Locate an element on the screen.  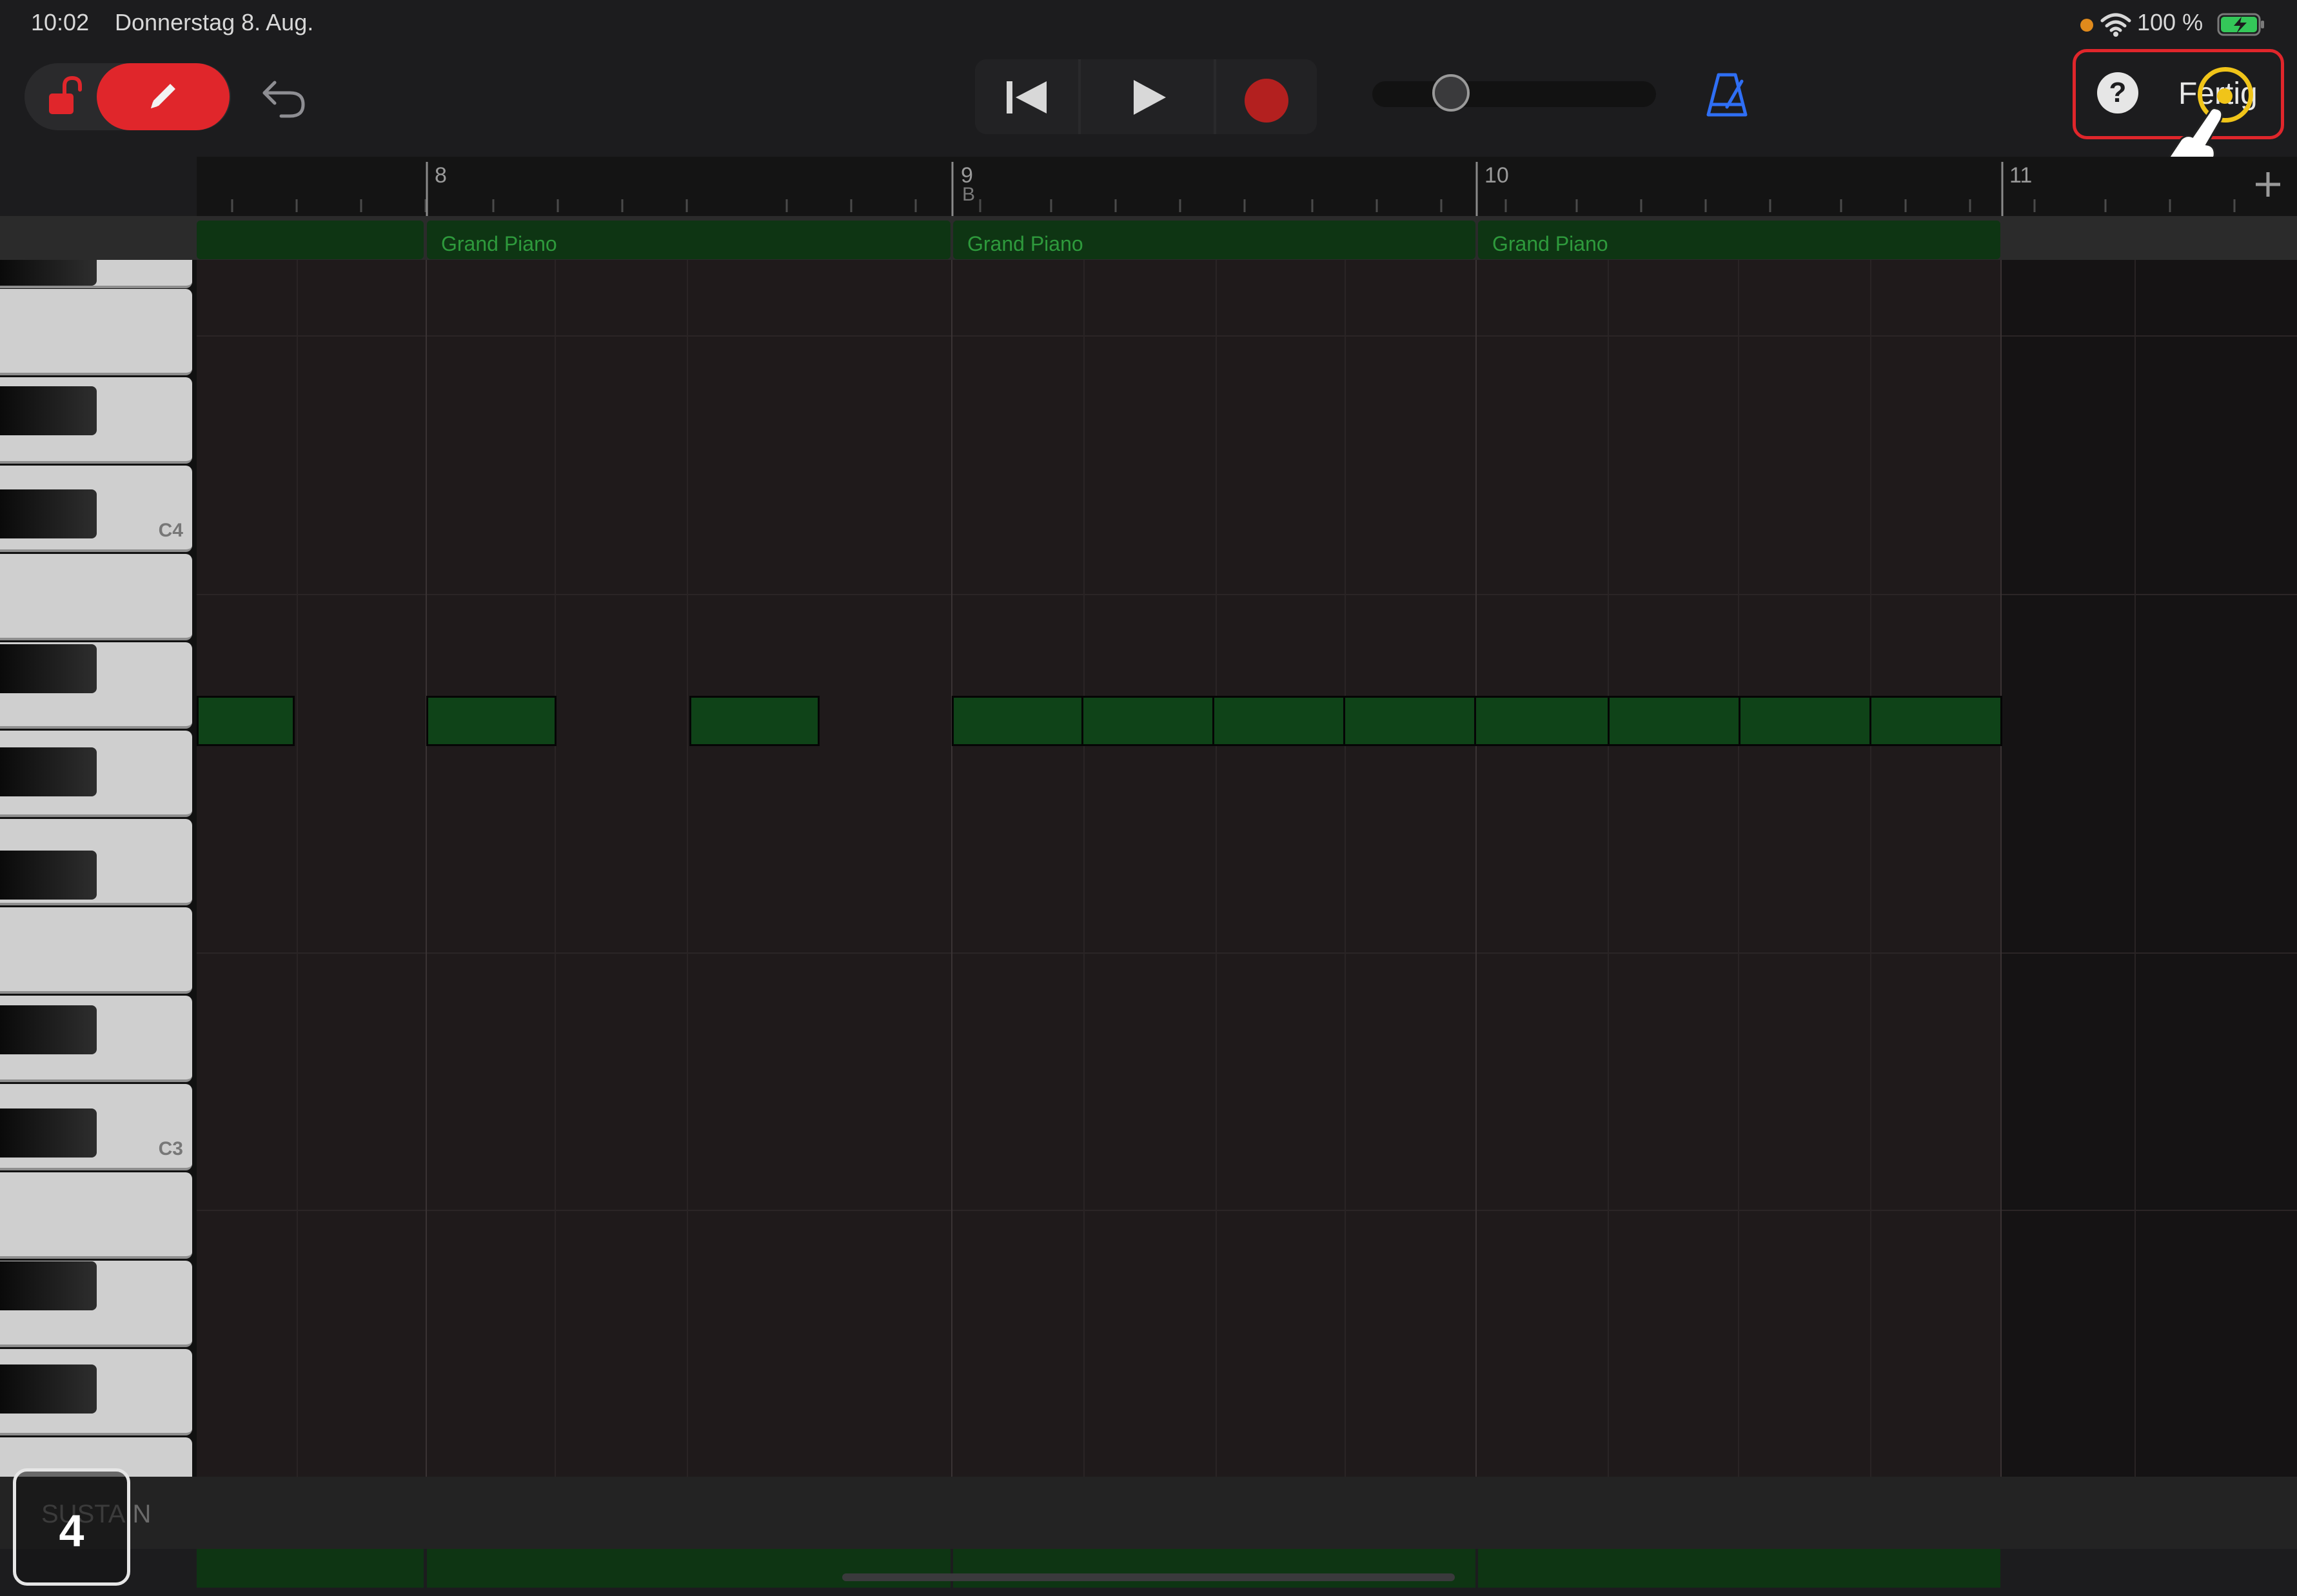
ruler-corner is located at coordinates (98, 186).